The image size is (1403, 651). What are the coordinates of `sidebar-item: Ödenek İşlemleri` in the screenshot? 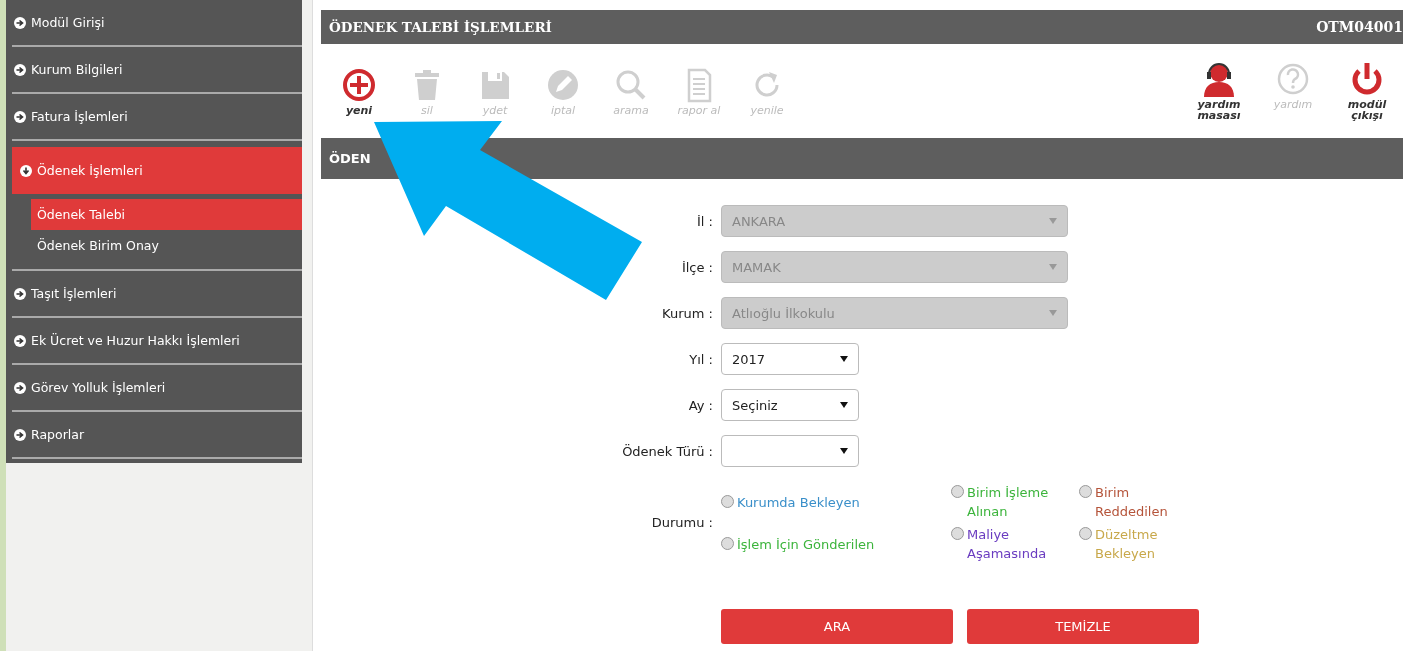 It's located at (157, 170).